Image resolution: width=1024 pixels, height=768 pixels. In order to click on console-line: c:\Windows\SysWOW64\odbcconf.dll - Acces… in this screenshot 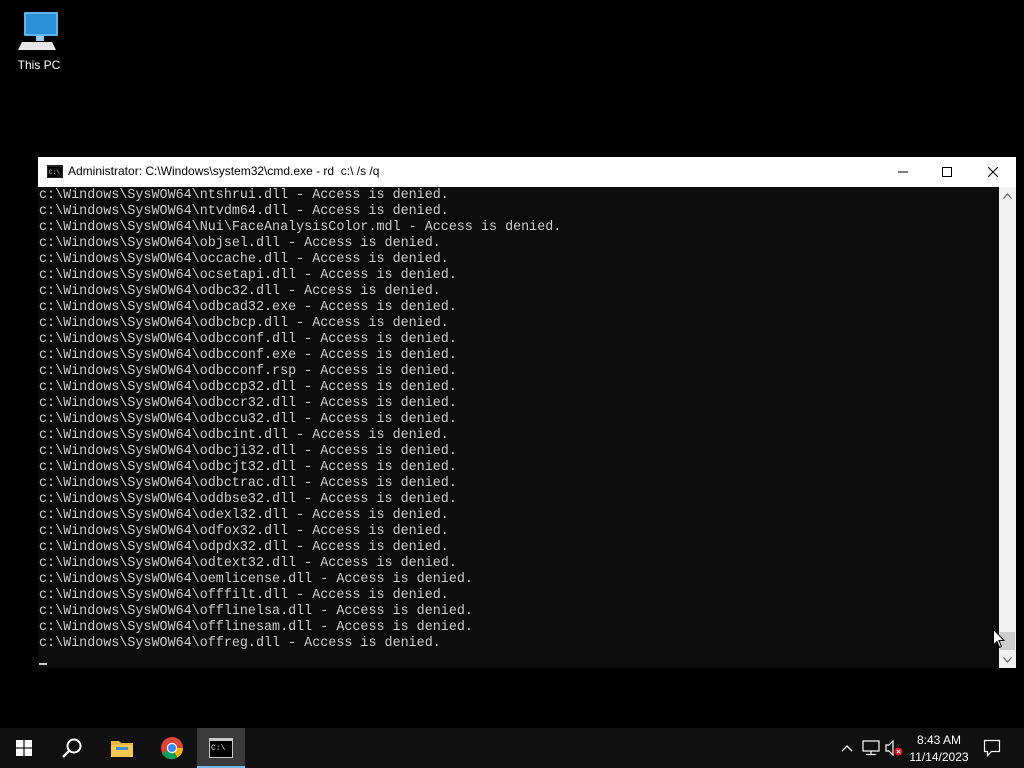, I will do `click(248, 339)`.